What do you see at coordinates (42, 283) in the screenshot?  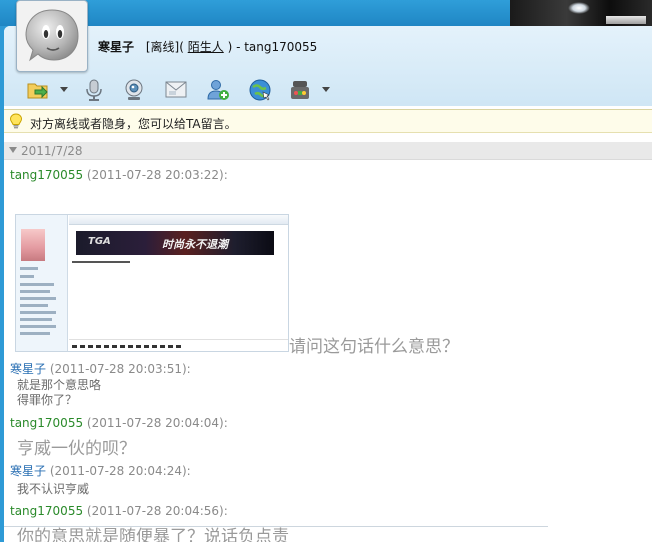 I see `screenshot-sidebar` at bounding box center [42, 283].